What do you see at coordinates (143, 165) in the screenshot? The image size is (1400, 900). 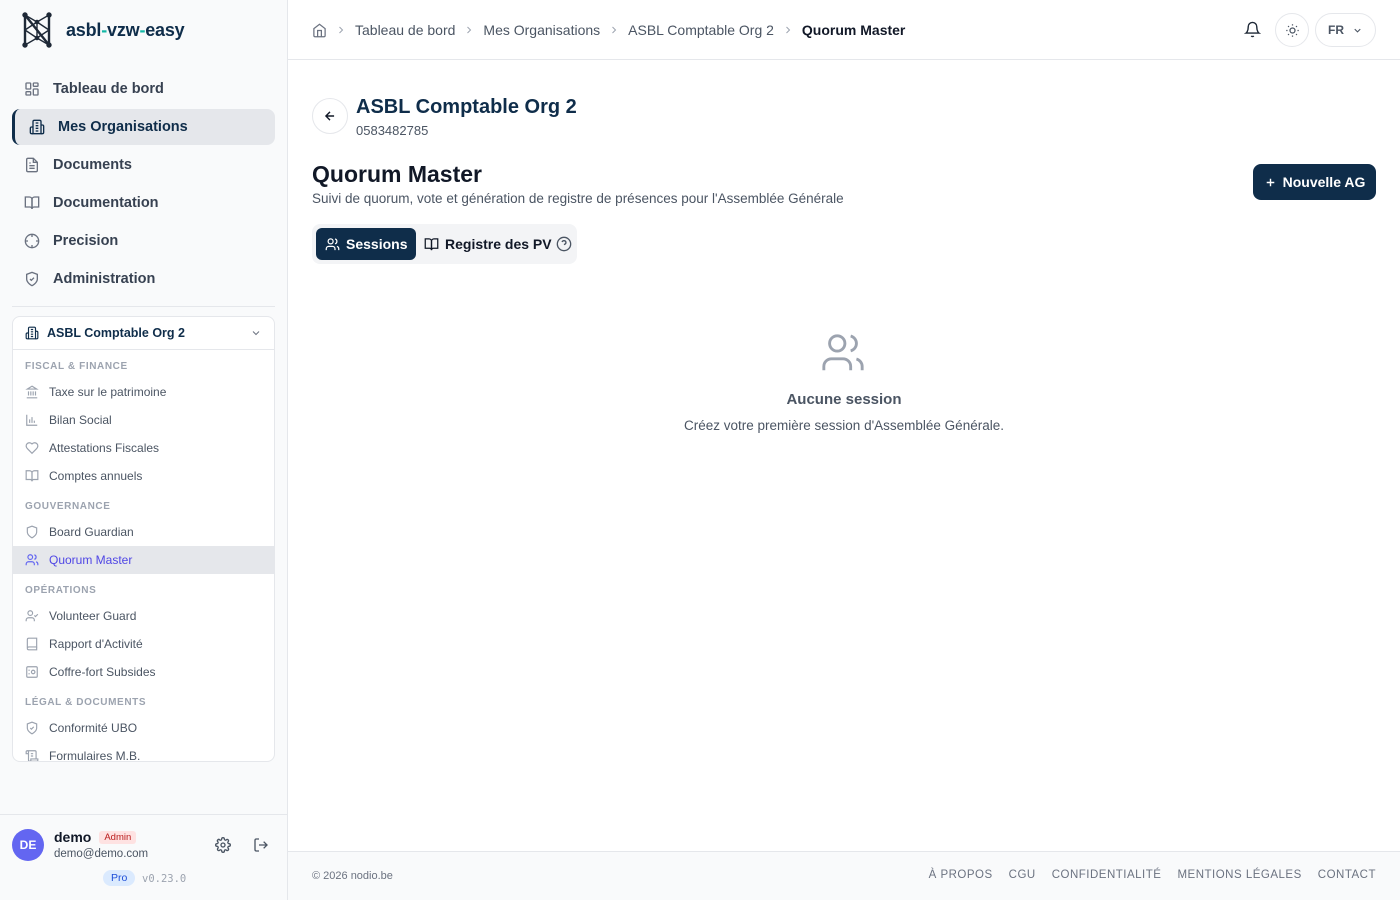 I see `nav-item-documents: Documents` at bounding box center [143, 165].